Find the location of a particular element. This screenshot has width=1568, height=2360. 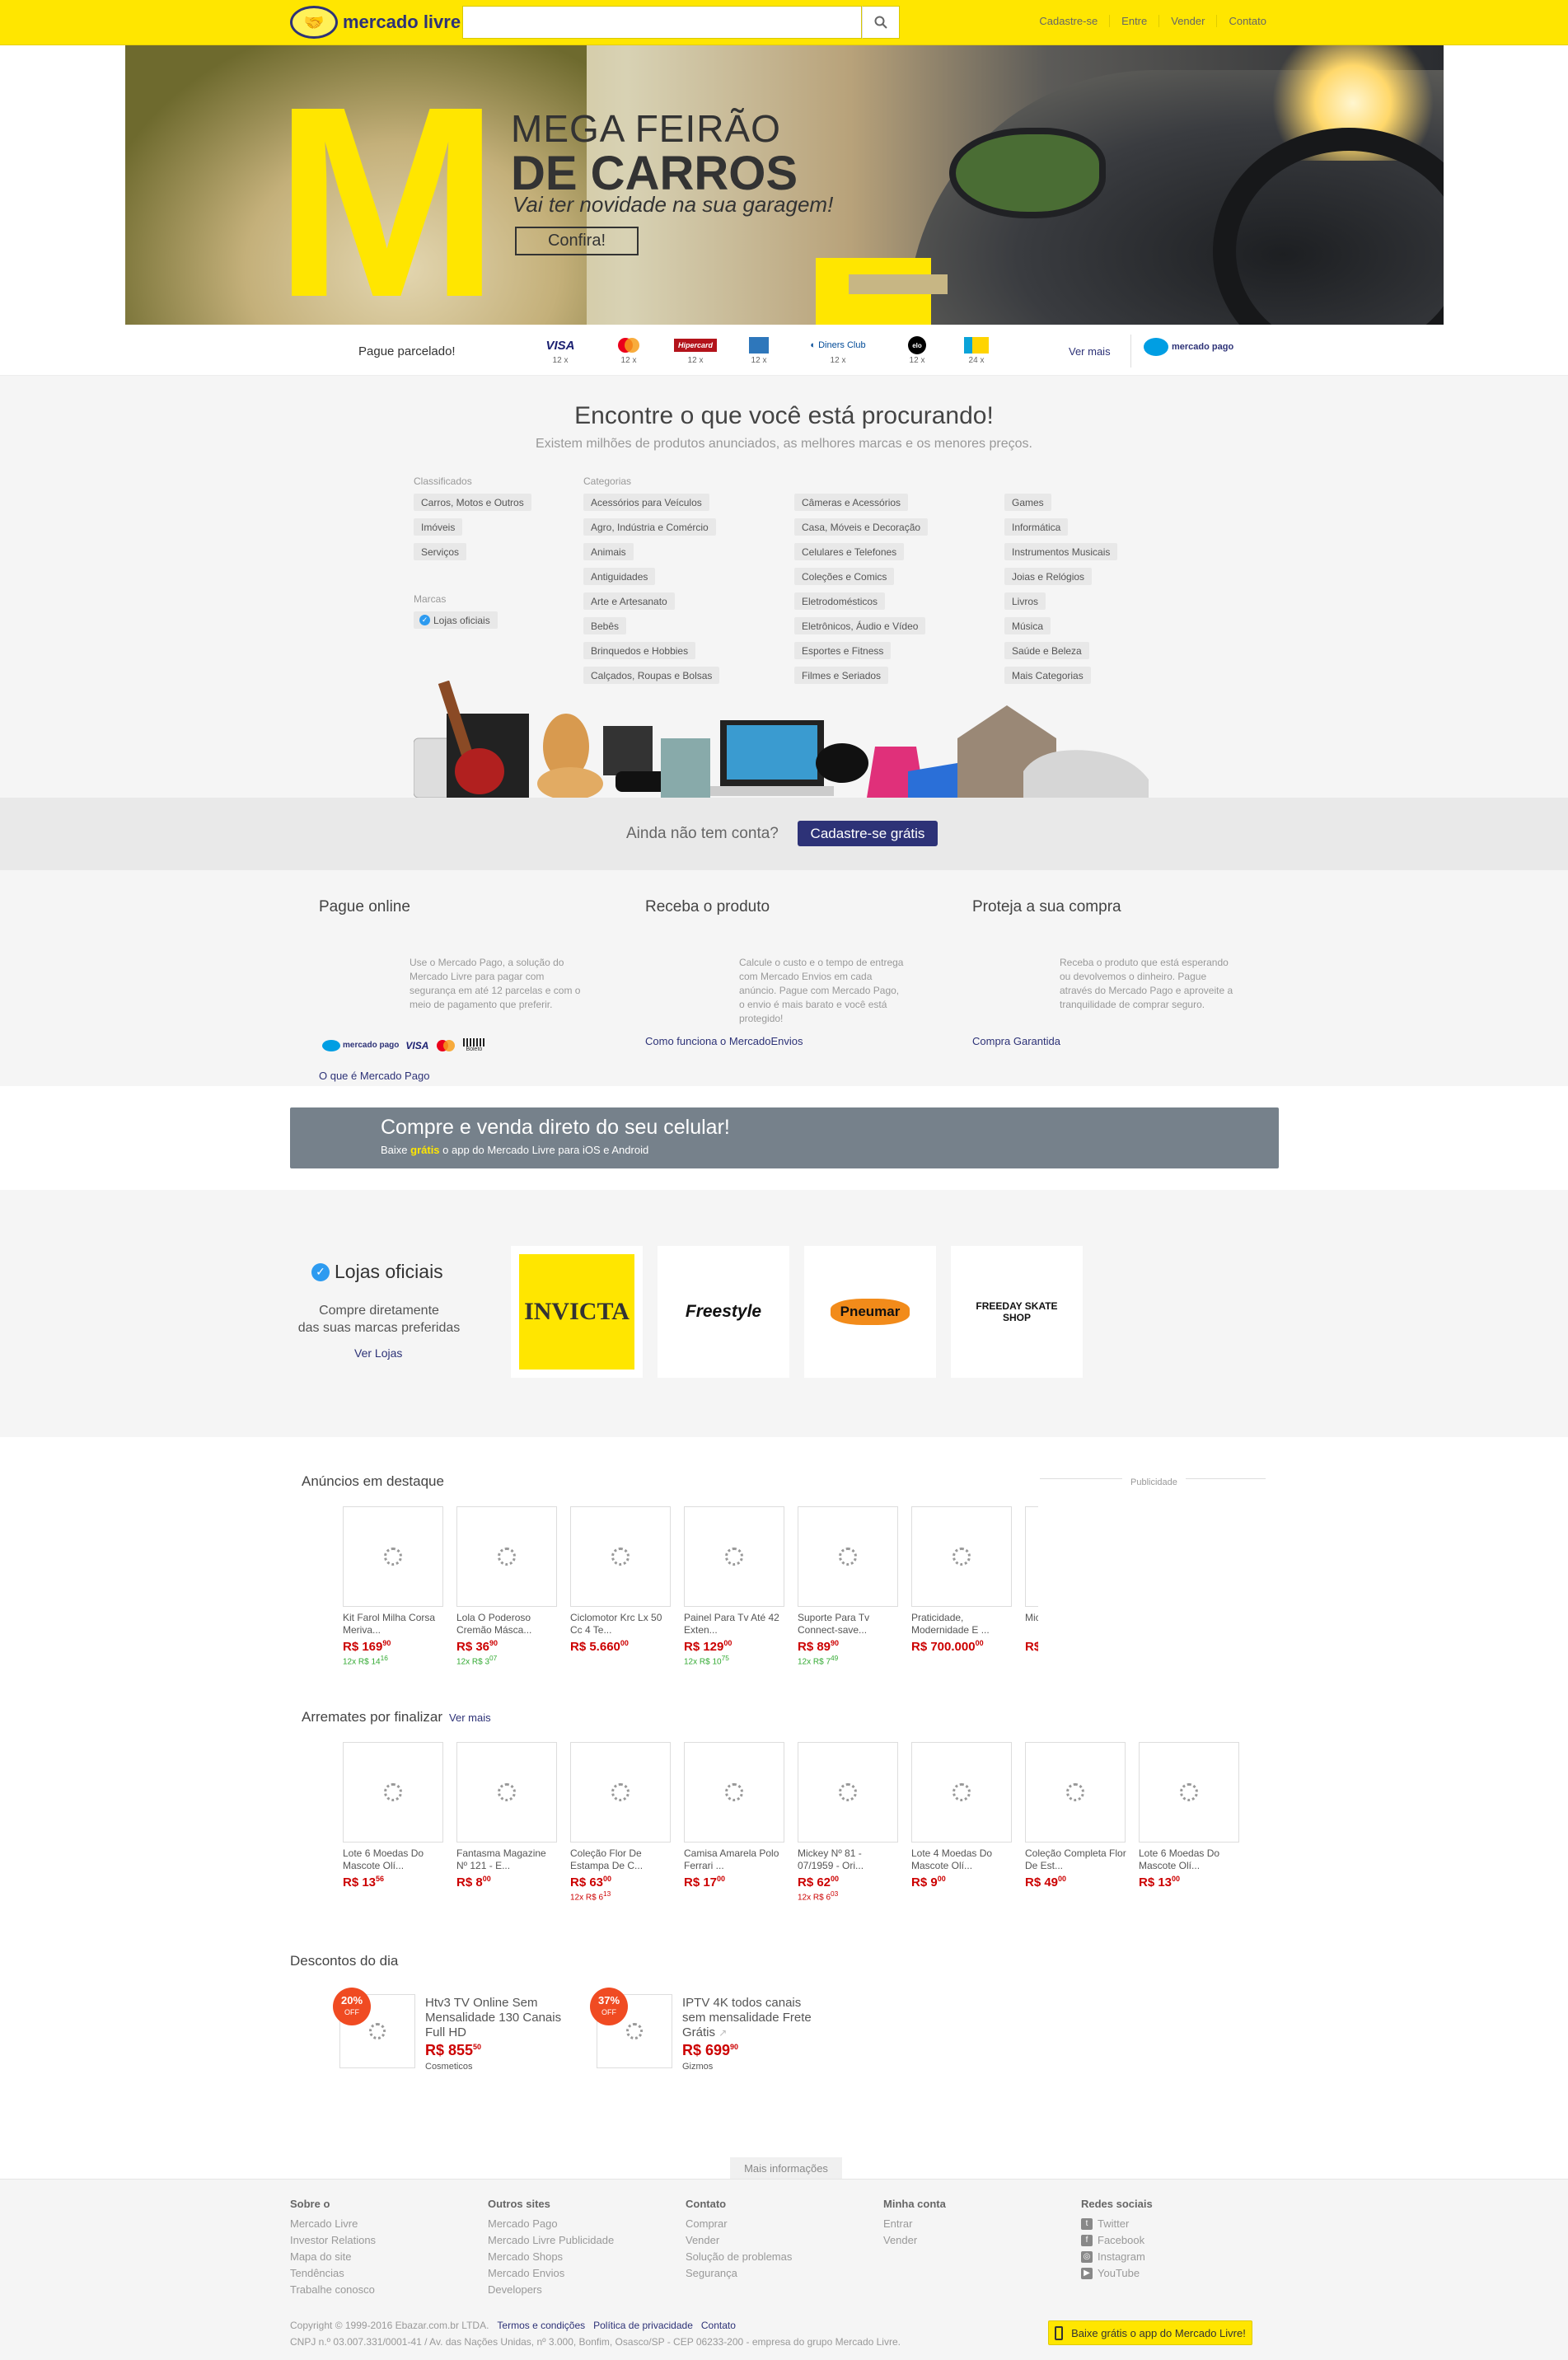

category-tag: Brinquedos e Hobbies is located at coordinates (640, 650).